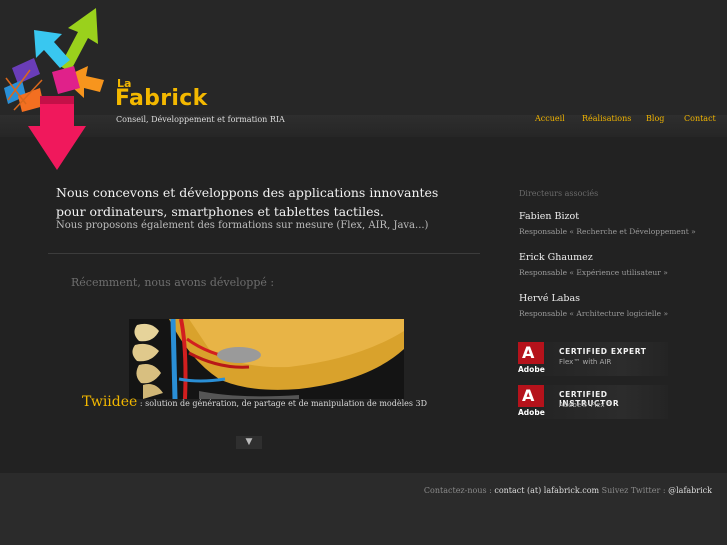  Describe the element at coordinates (173, 282) in the screenshot. I see `recent-heading: Récemment, nous avons développé :` at that location.